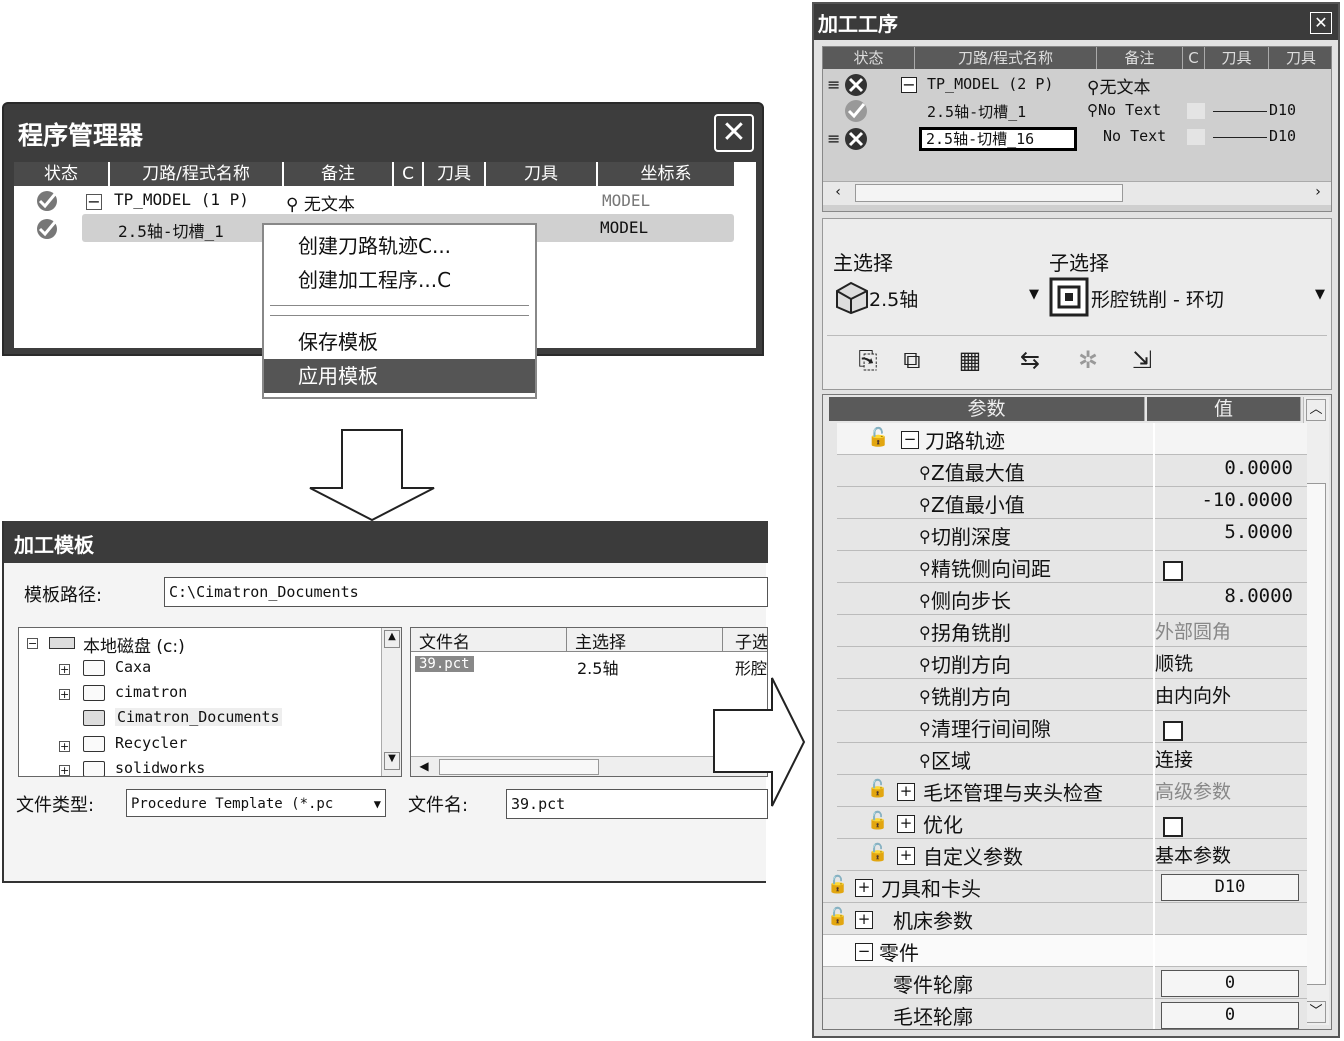 This screenshot has width=1344, height=1041. I want to click on program-name: TP_MODEL (2 P), so click(990, 84).